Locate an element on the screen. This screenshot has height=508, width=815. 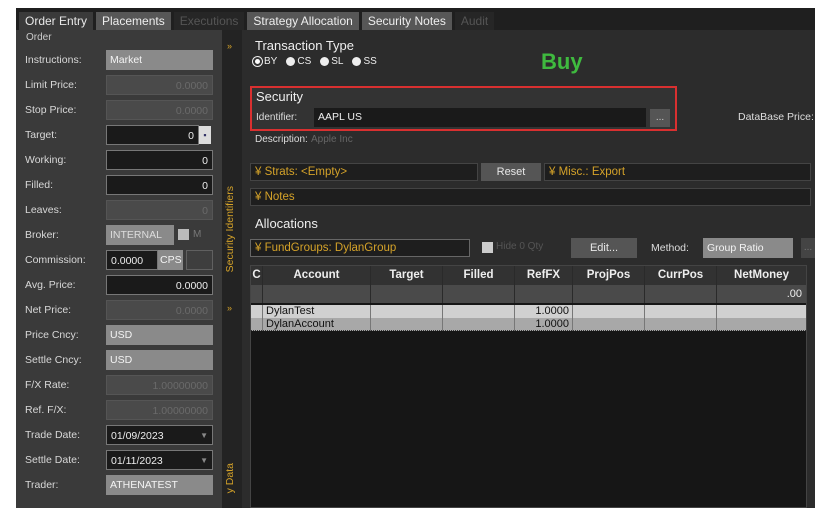
price-ccy-field: USD is located at coordinates (159, 335).